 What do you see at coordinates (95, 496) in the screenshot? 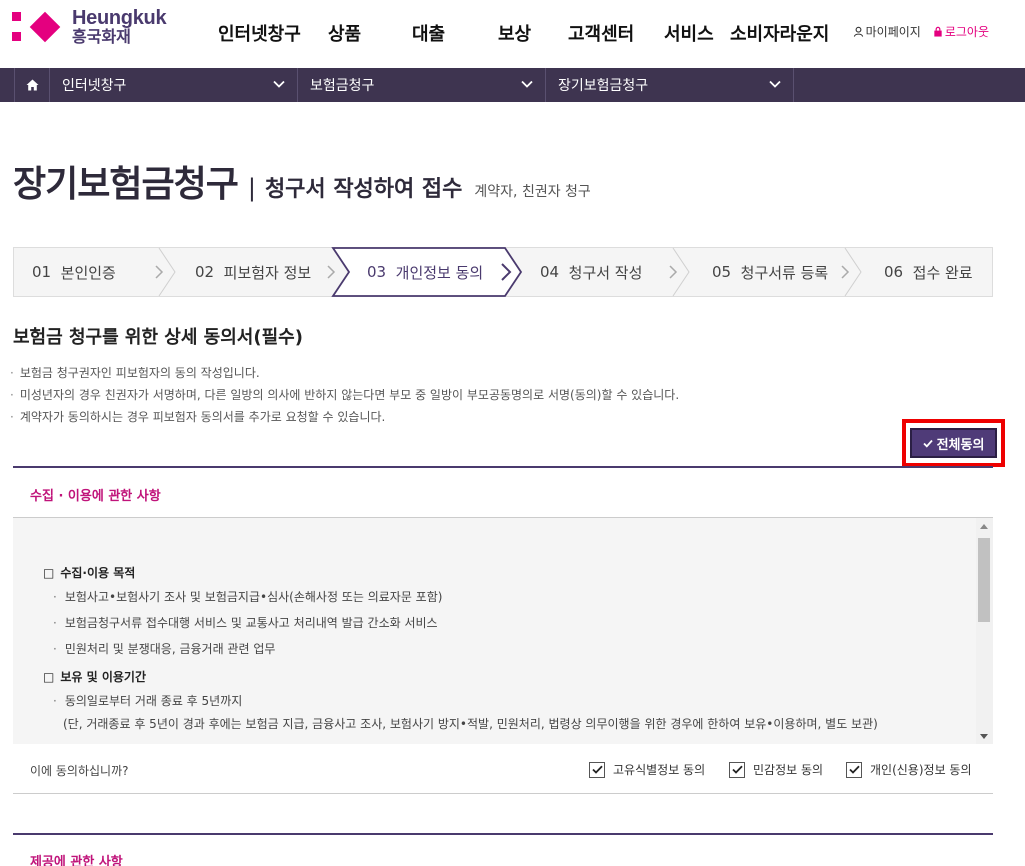
I see `collect-section-title: 수집 · 이용에 관한 사항` at bounding box center [95, 496].